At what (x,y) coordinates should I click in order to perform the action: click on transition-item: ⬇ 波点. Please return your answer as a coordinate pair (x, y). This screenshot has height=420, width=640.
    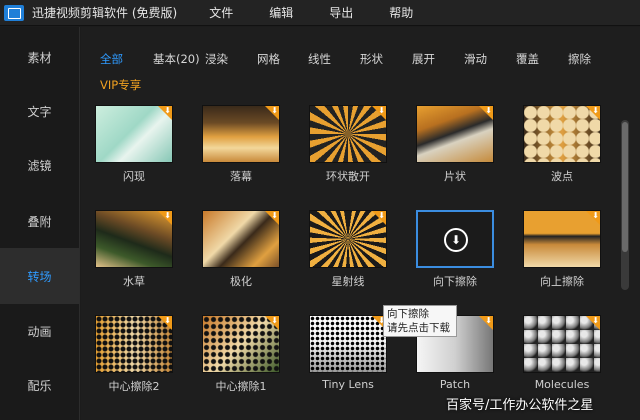
    Looking at the image, I should click on (562, 144).